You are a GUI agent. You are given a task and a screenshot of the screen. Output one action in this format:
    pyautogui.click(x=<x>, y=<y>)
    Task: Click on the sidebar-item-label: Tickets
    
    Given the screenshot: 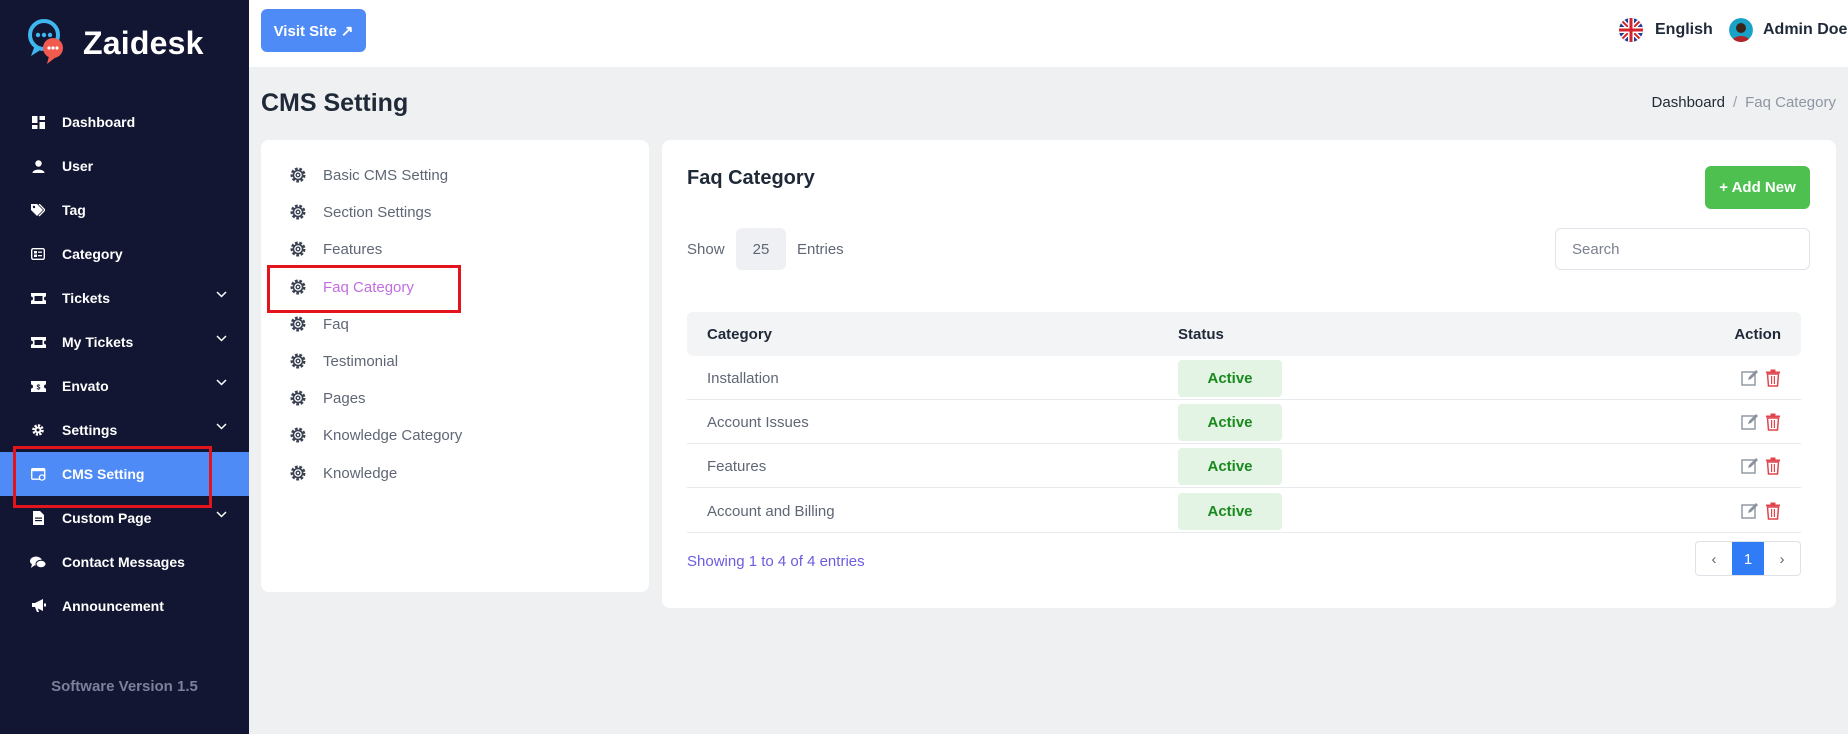 What is the action you would take?
    pyautogui.click(x=86, y=298)
    